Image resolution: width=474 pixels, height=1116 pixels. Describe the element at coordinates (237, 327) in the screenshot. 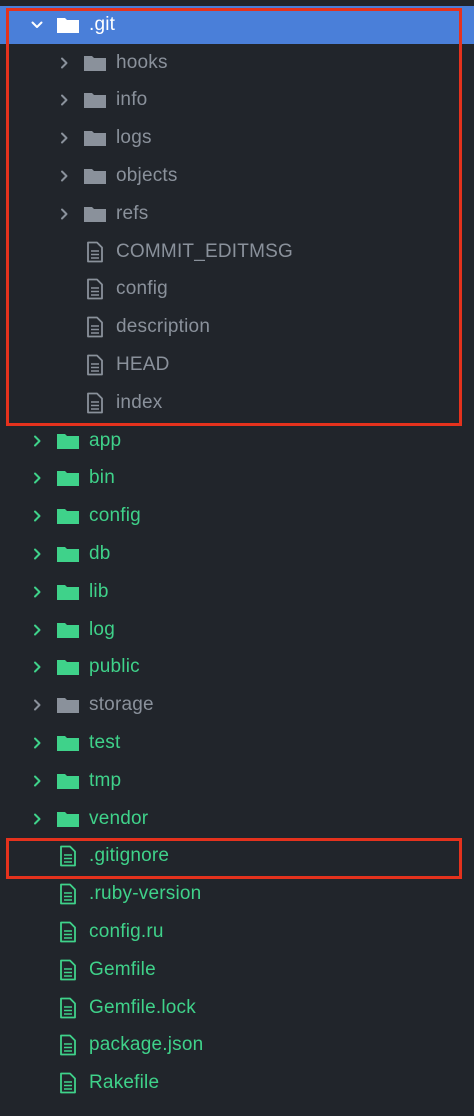

I see `tree-item-description: description` at that location.